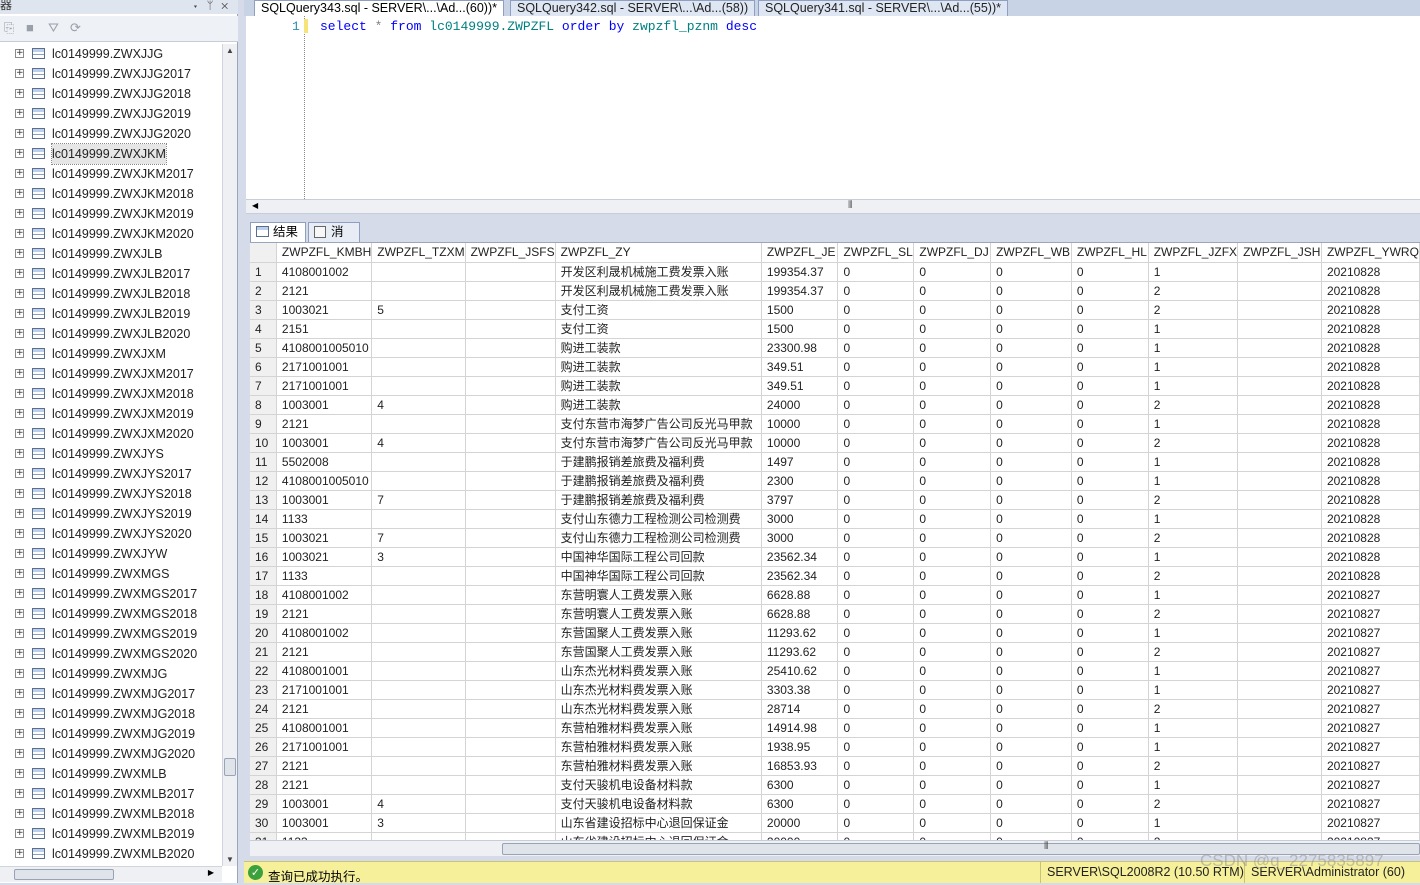  Describe the element at coordinates (263, 595) in the screenshot. I see `row-number: 18` at that location.